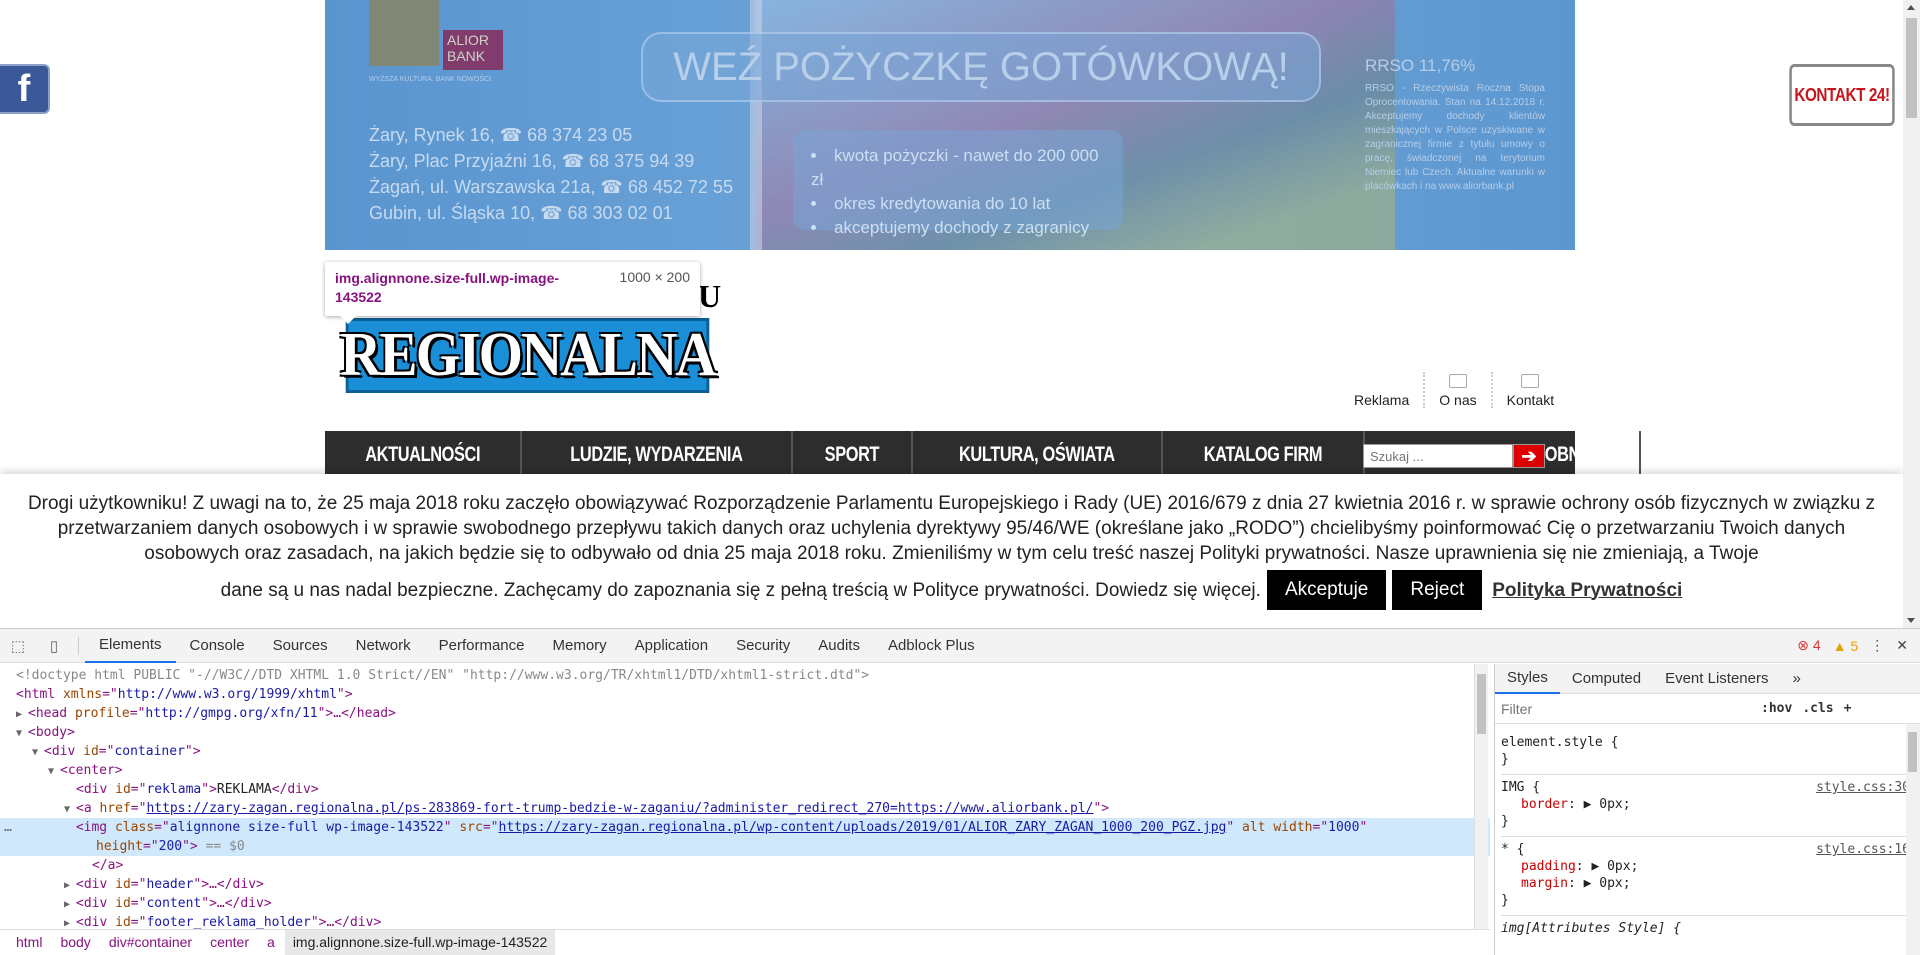  I want to click on scroll-down-icon, so click(1911, 620).